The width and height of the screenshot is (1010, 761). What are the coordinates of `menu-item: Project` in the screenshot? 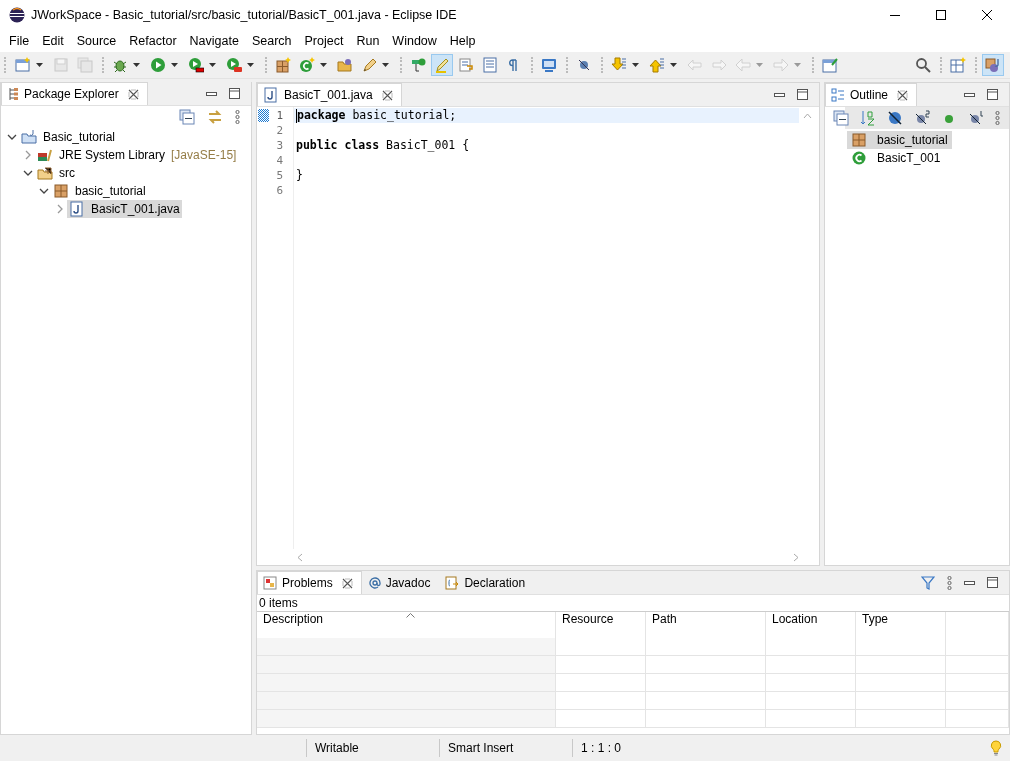 It's located at (323, 41).